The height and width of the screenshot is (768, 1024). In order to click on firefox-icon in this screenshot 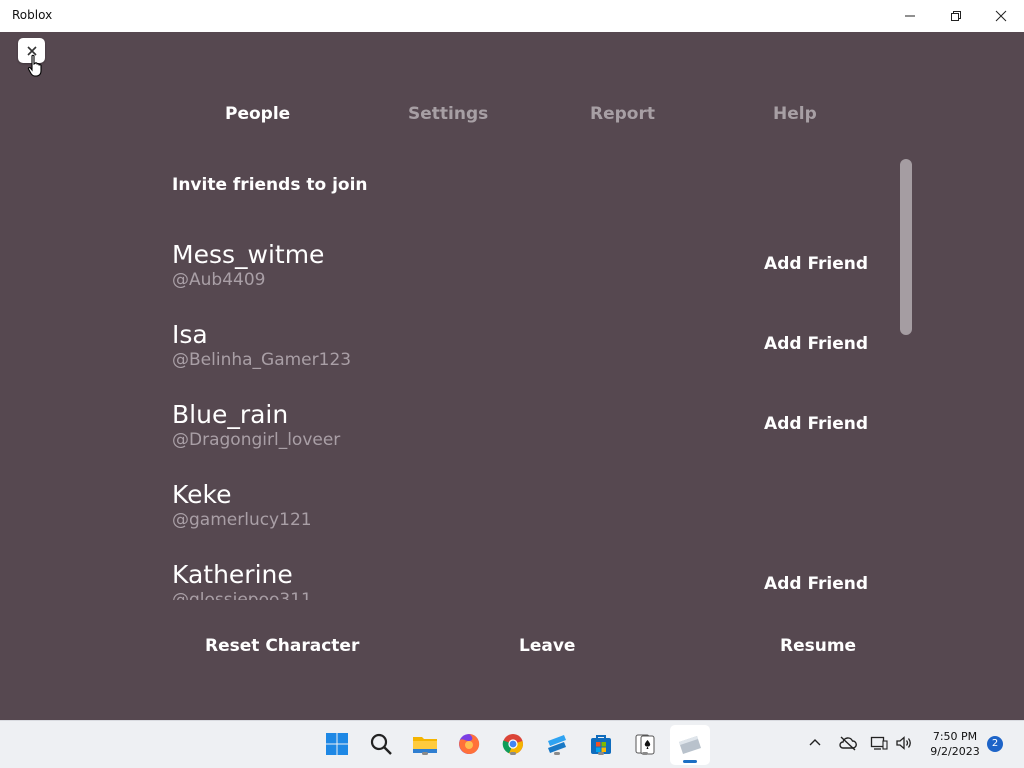, I will do `click(469, 743)`.